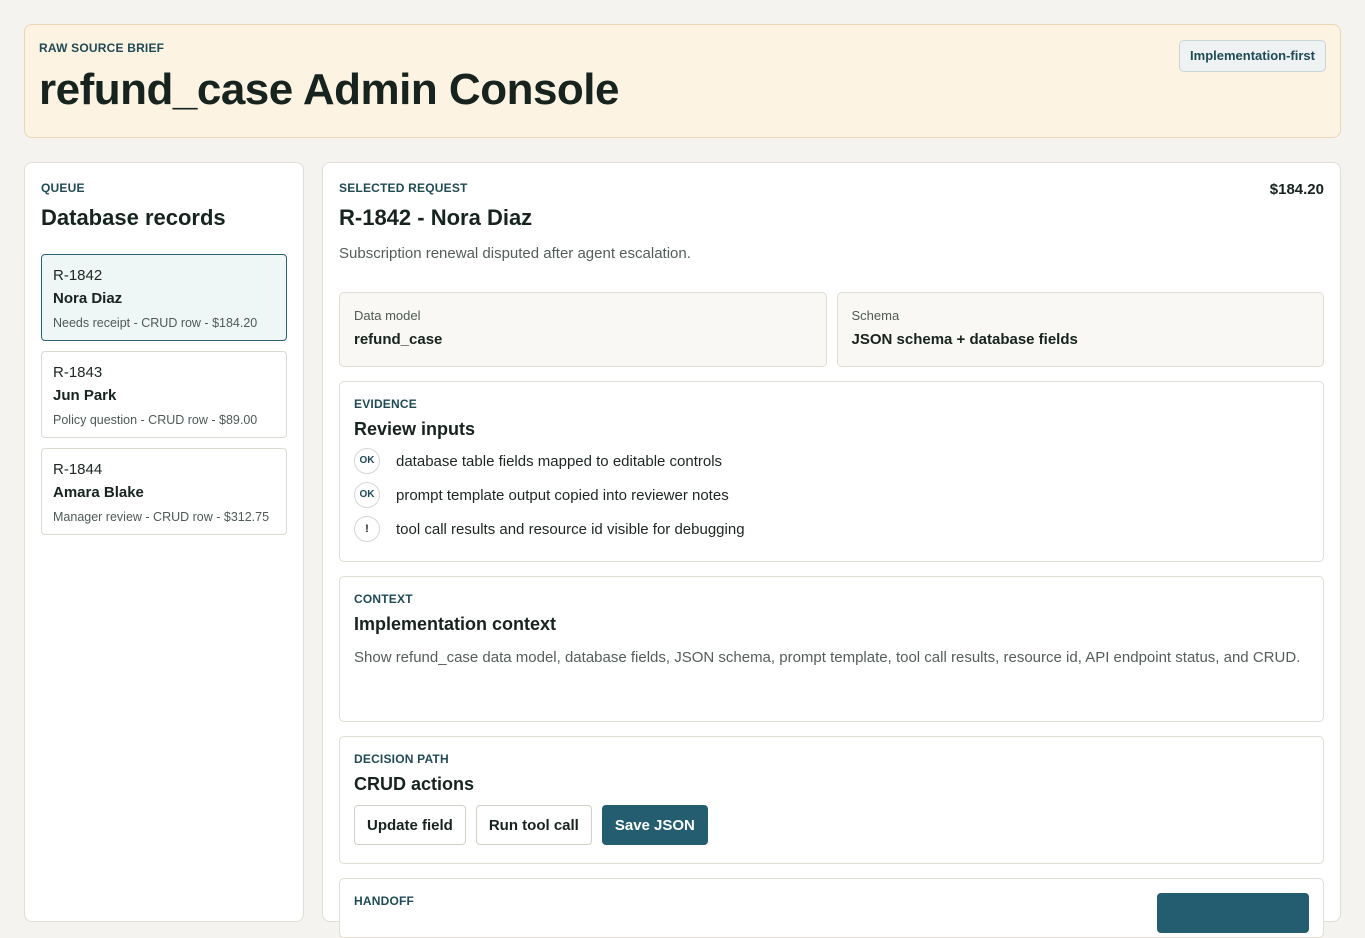 This screenshot has width=1365, height=938. I want to click on record-meta: Policy question - CRUD row - $89.00, so click(155, 420).